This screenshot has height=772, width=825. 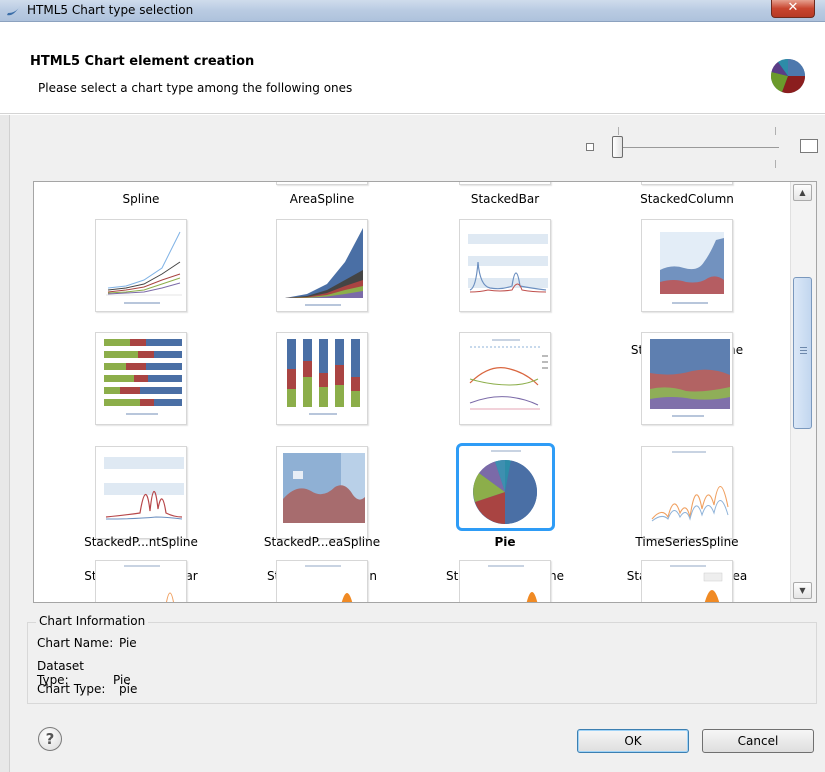 What do you see at coordinates (75, 643) in the screenshot?
I see `chart-name-label: Chart Name:` at bounding box center [75, 643].